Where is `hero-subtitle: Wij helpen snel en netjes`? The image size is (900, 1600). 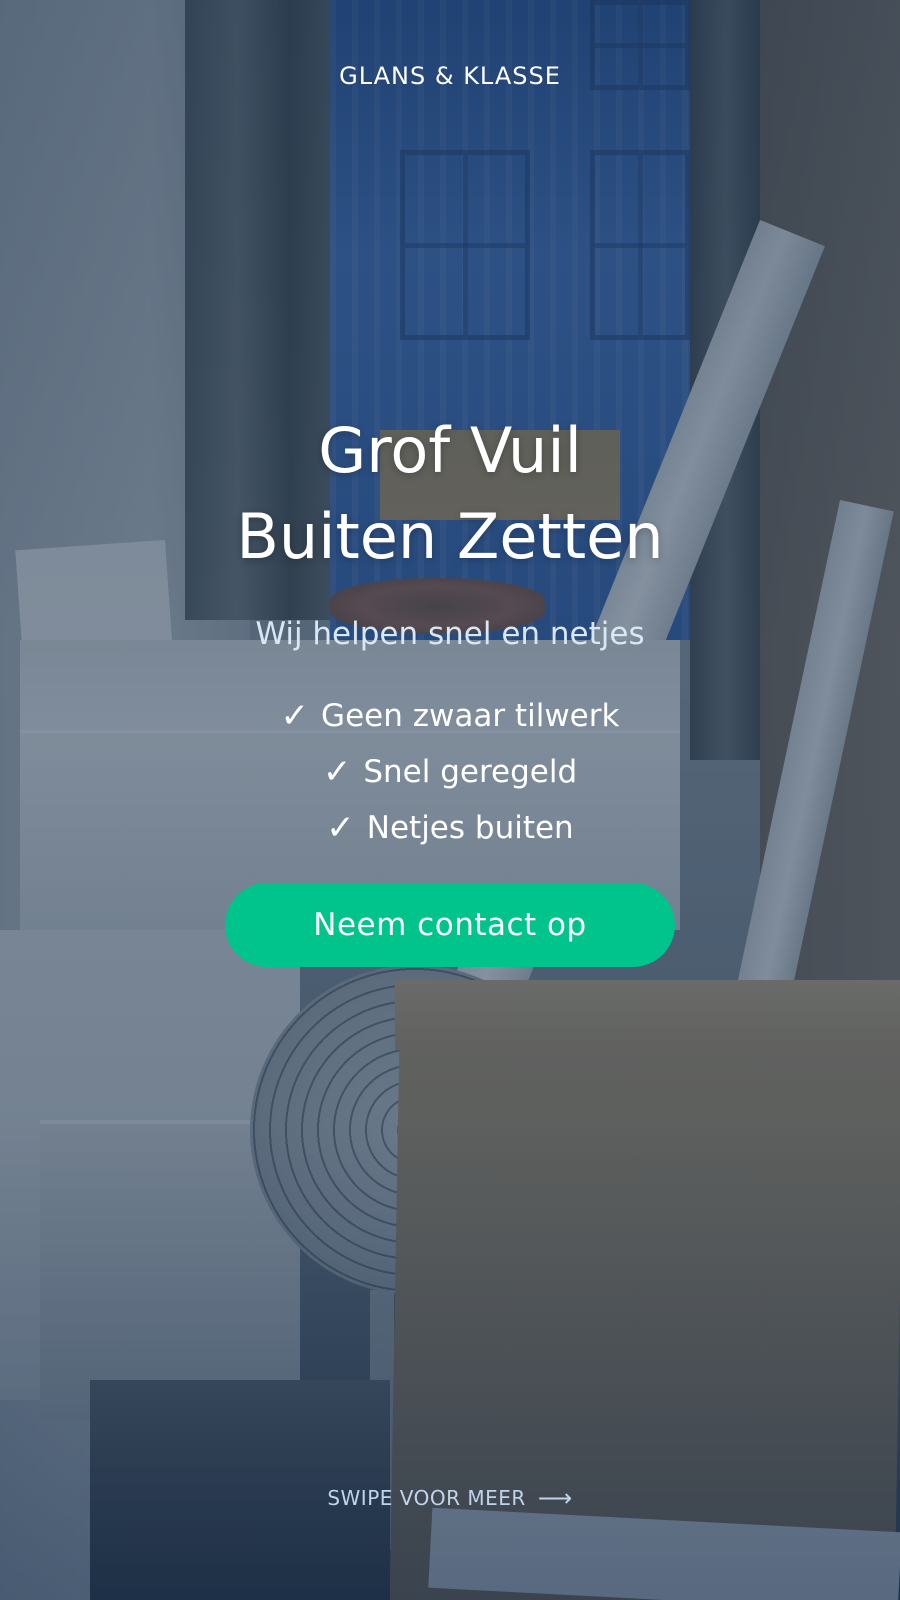
hero-subtitle: Wij helpen snel en netjes is located at coordinates (450, 634).